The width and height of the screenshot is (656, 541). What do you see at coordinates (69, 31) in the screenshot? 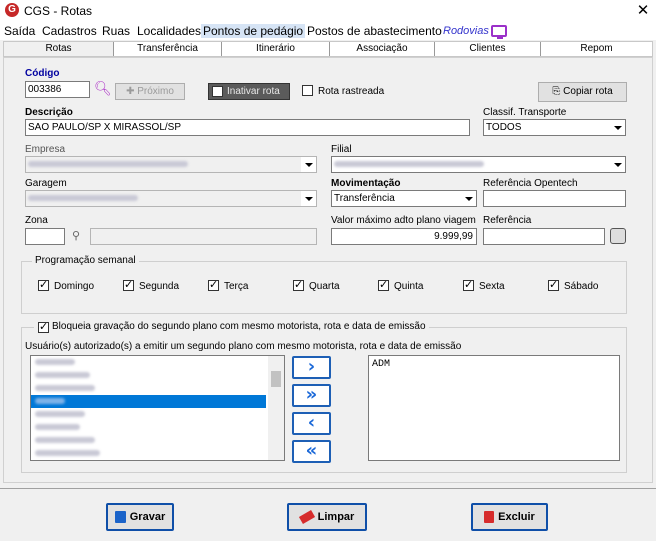
I see `menu-cadastros: Cadastros` at bounding box center [69, 31].